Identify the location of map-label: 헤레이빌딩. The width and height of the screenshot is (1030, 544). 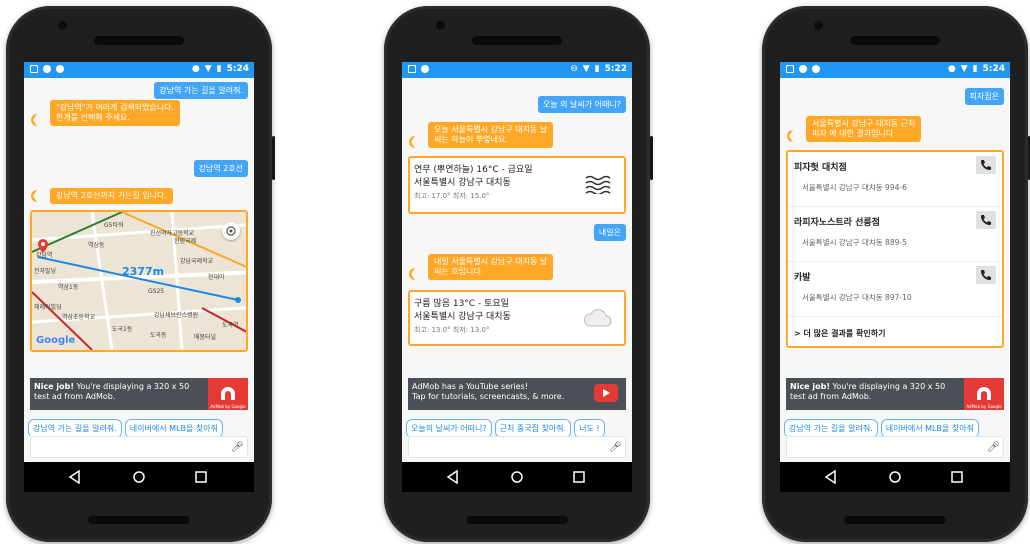
(48, 307).